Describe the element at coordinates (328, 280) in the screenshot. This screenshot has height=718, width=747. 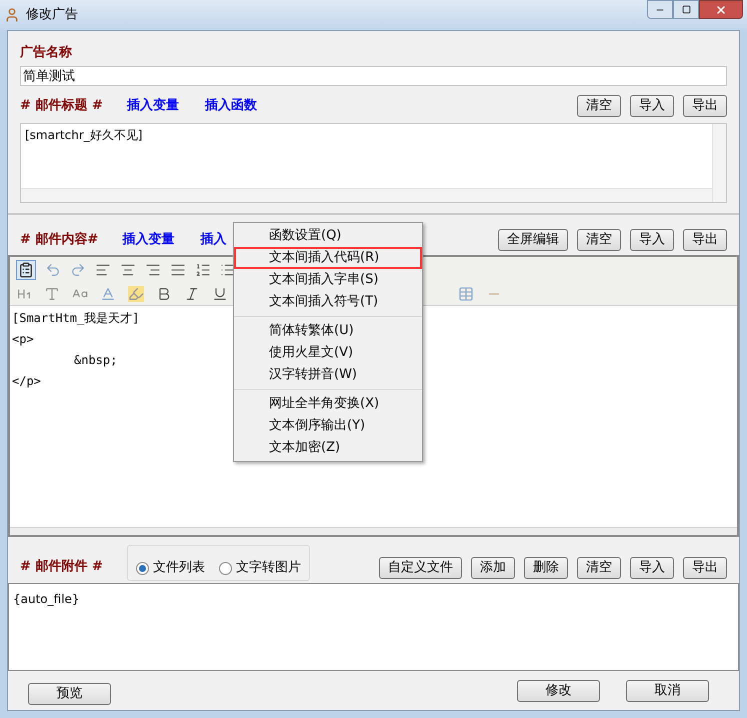
I see `menu-item: 文本间插入字串(S)` at that location.